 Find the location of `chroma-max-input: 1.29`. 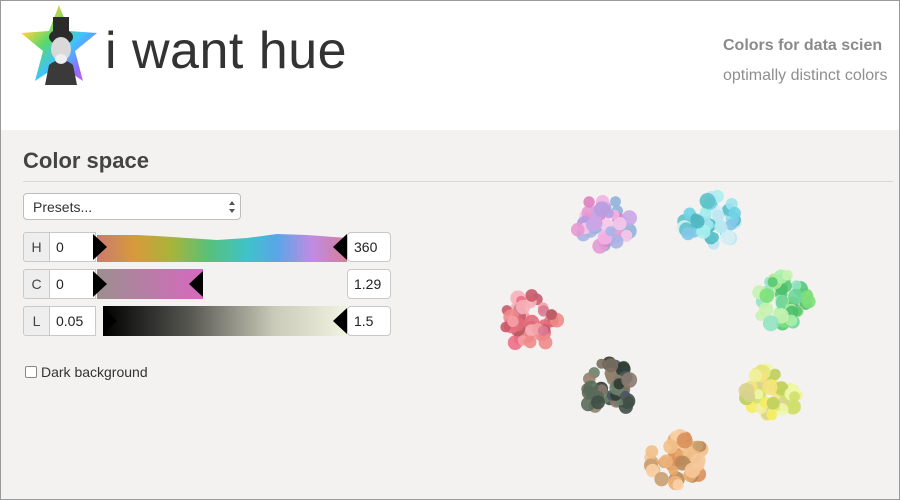

chroma-max-input: 1.29 is located at coordinates (369, 284).